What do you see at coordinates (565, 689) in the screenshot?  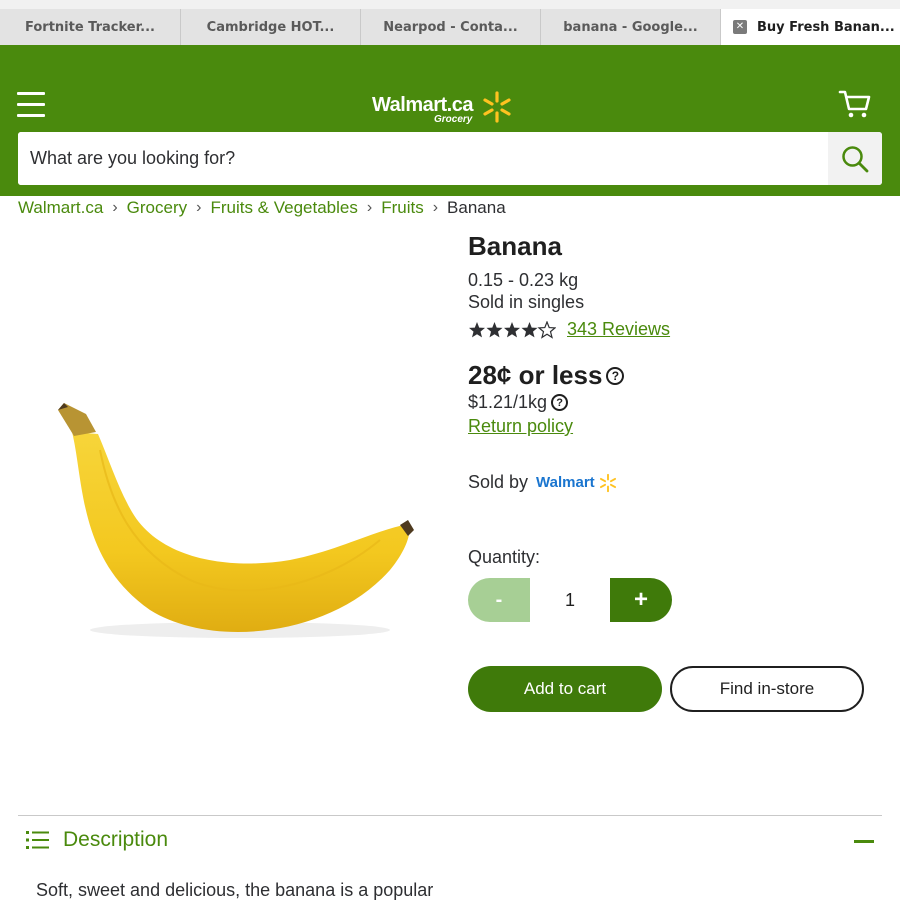 I see `add-to-cart-button: Add to cart` at bounding box center [565, 689].